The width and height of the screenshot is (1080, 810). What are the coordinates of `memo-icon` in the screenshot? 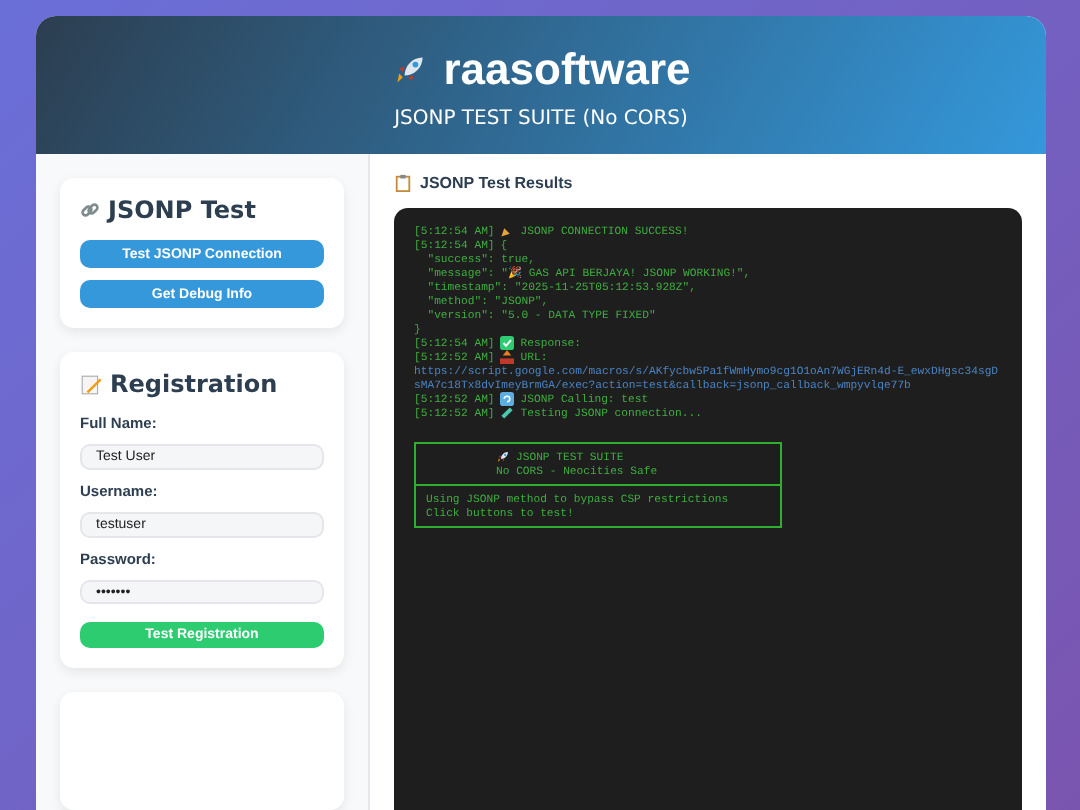 It's located at (91, 384).